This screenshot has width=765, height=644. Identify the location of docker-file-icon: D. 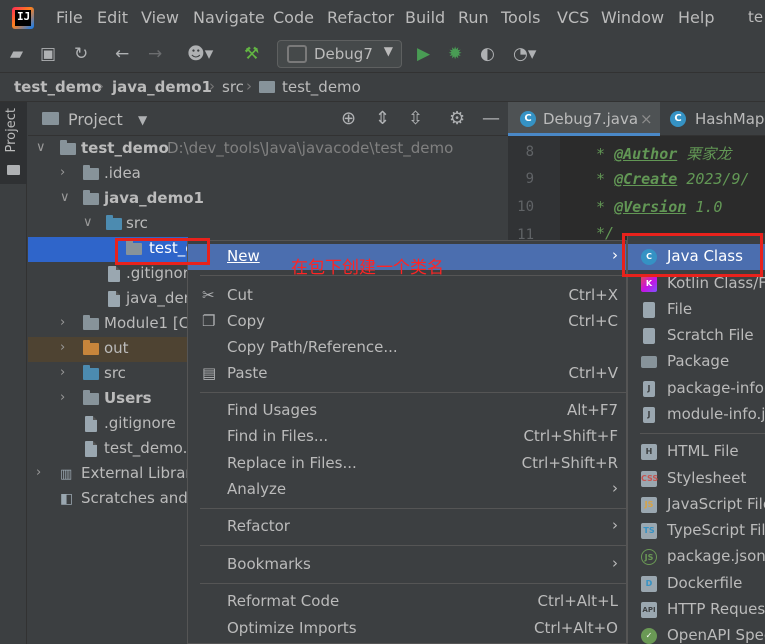
(649, 584).